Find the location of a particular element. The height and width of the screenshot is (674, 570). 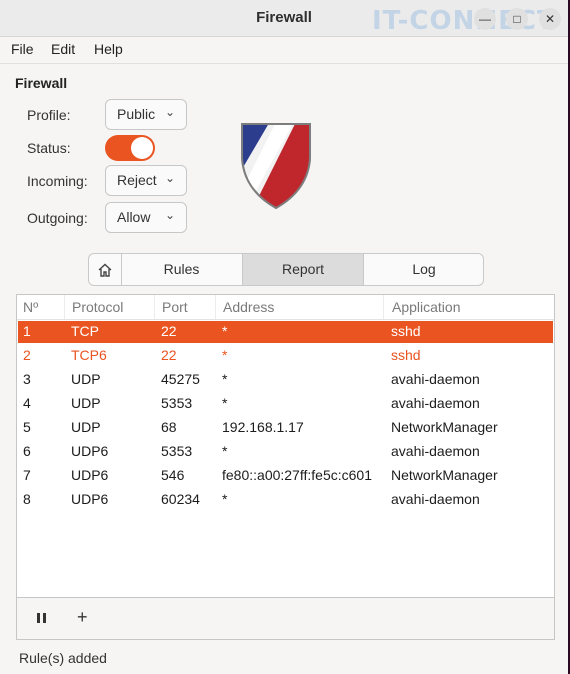

table-row: 8 UDP6 60234 * avahi-daemon is located at coordinates (285, 500).